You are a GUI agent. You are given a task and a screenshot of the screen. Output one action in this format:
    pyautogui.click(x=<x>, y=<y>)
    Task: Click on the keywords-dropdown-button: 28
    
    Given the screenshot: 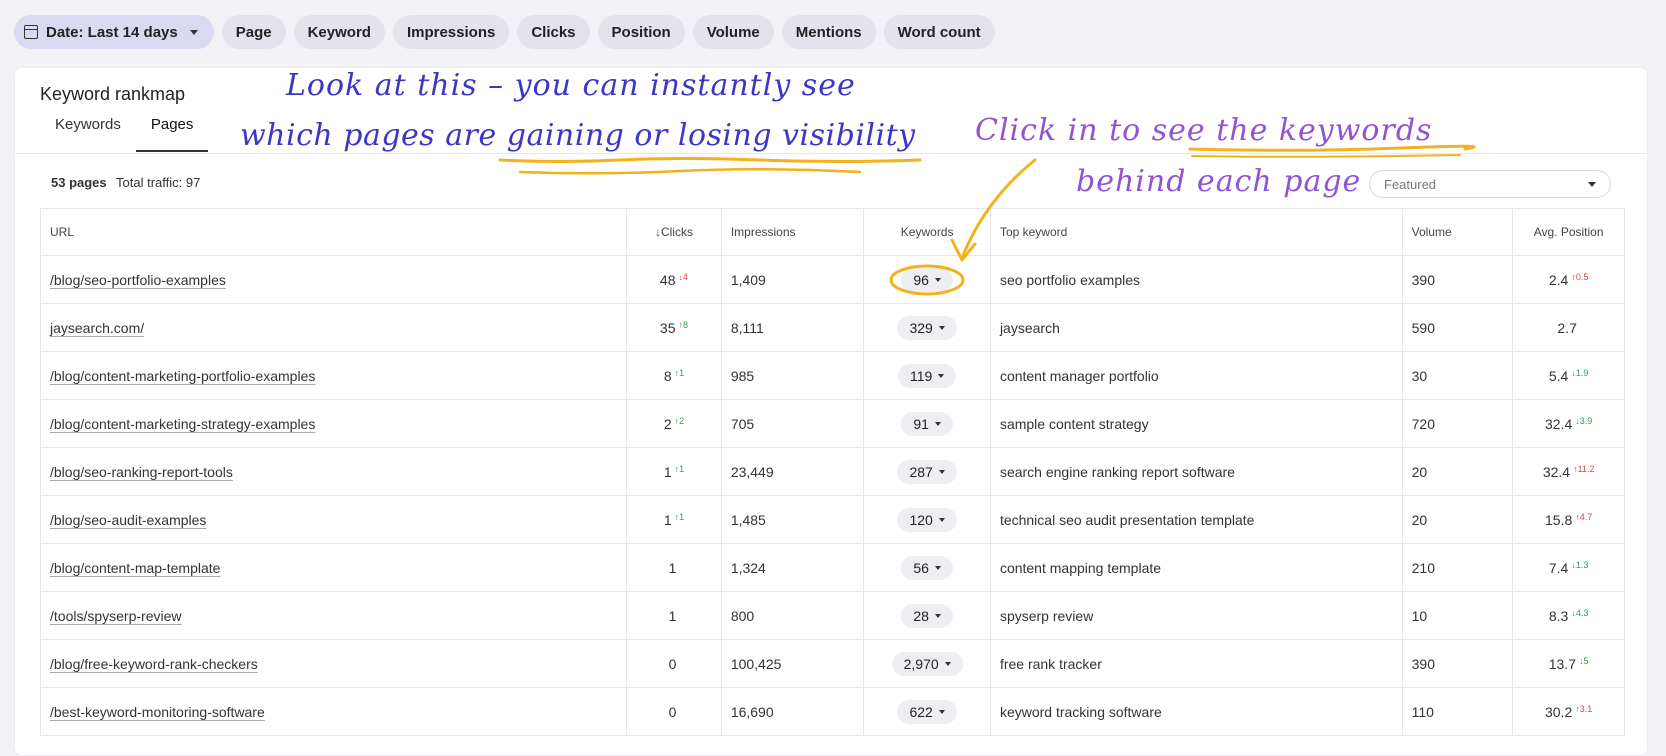 What is the action you would take?
    pyautogui.click(x=927, y=615)
    